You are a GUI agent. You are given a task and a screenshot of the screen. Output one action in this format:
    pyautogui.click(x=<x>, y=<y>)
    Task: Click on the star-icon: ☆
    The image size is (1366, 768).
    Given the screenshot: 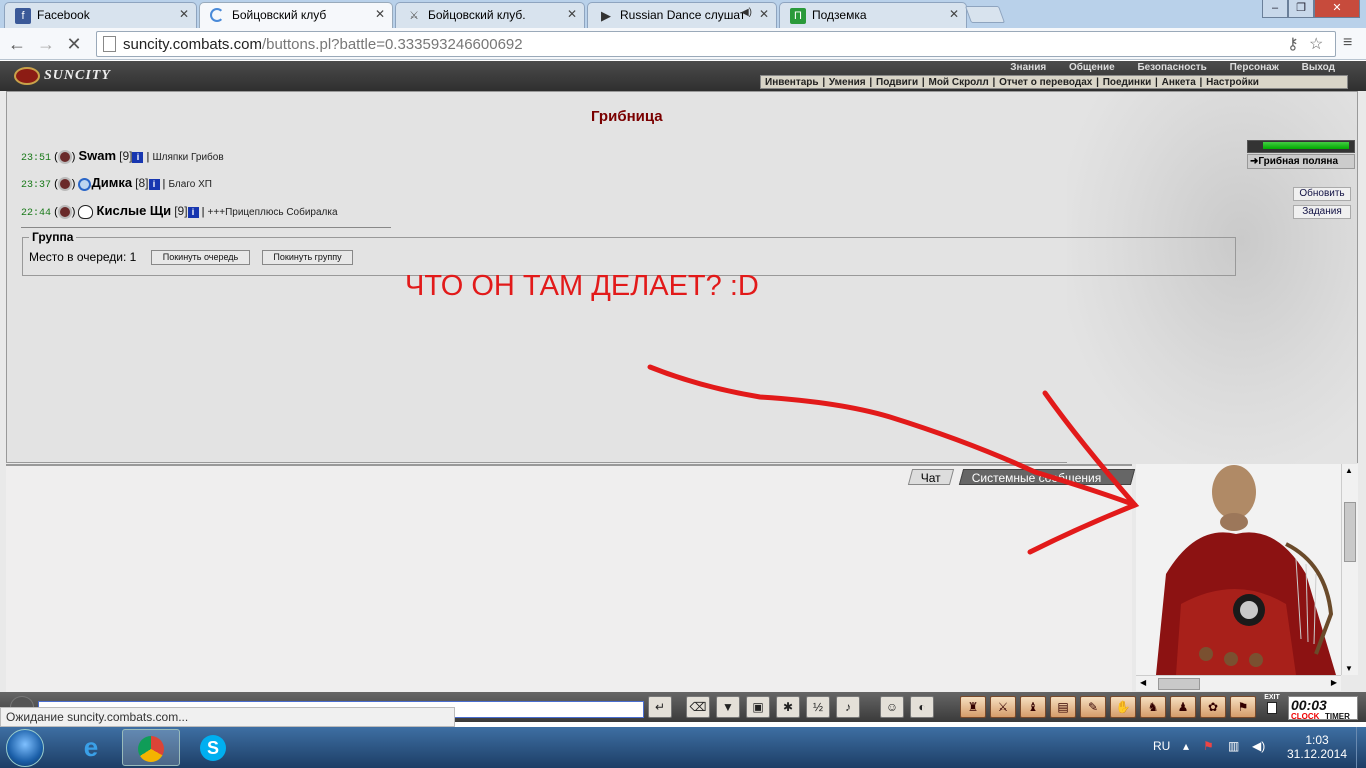 What is the action you would take?
    pyautogui.click(x=1316, y=44)
    